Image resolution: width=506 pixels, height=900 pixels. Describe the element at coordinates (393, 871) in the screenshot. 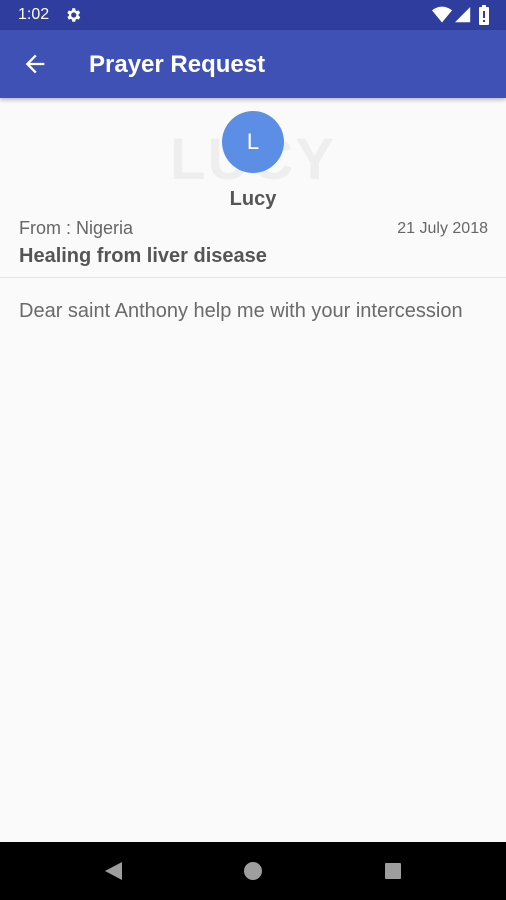

I see `recents-square-icon` at that location.